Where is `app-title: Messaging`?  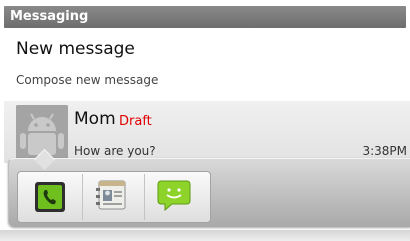
app-title: Messaging is located at coordinates (49, 16).